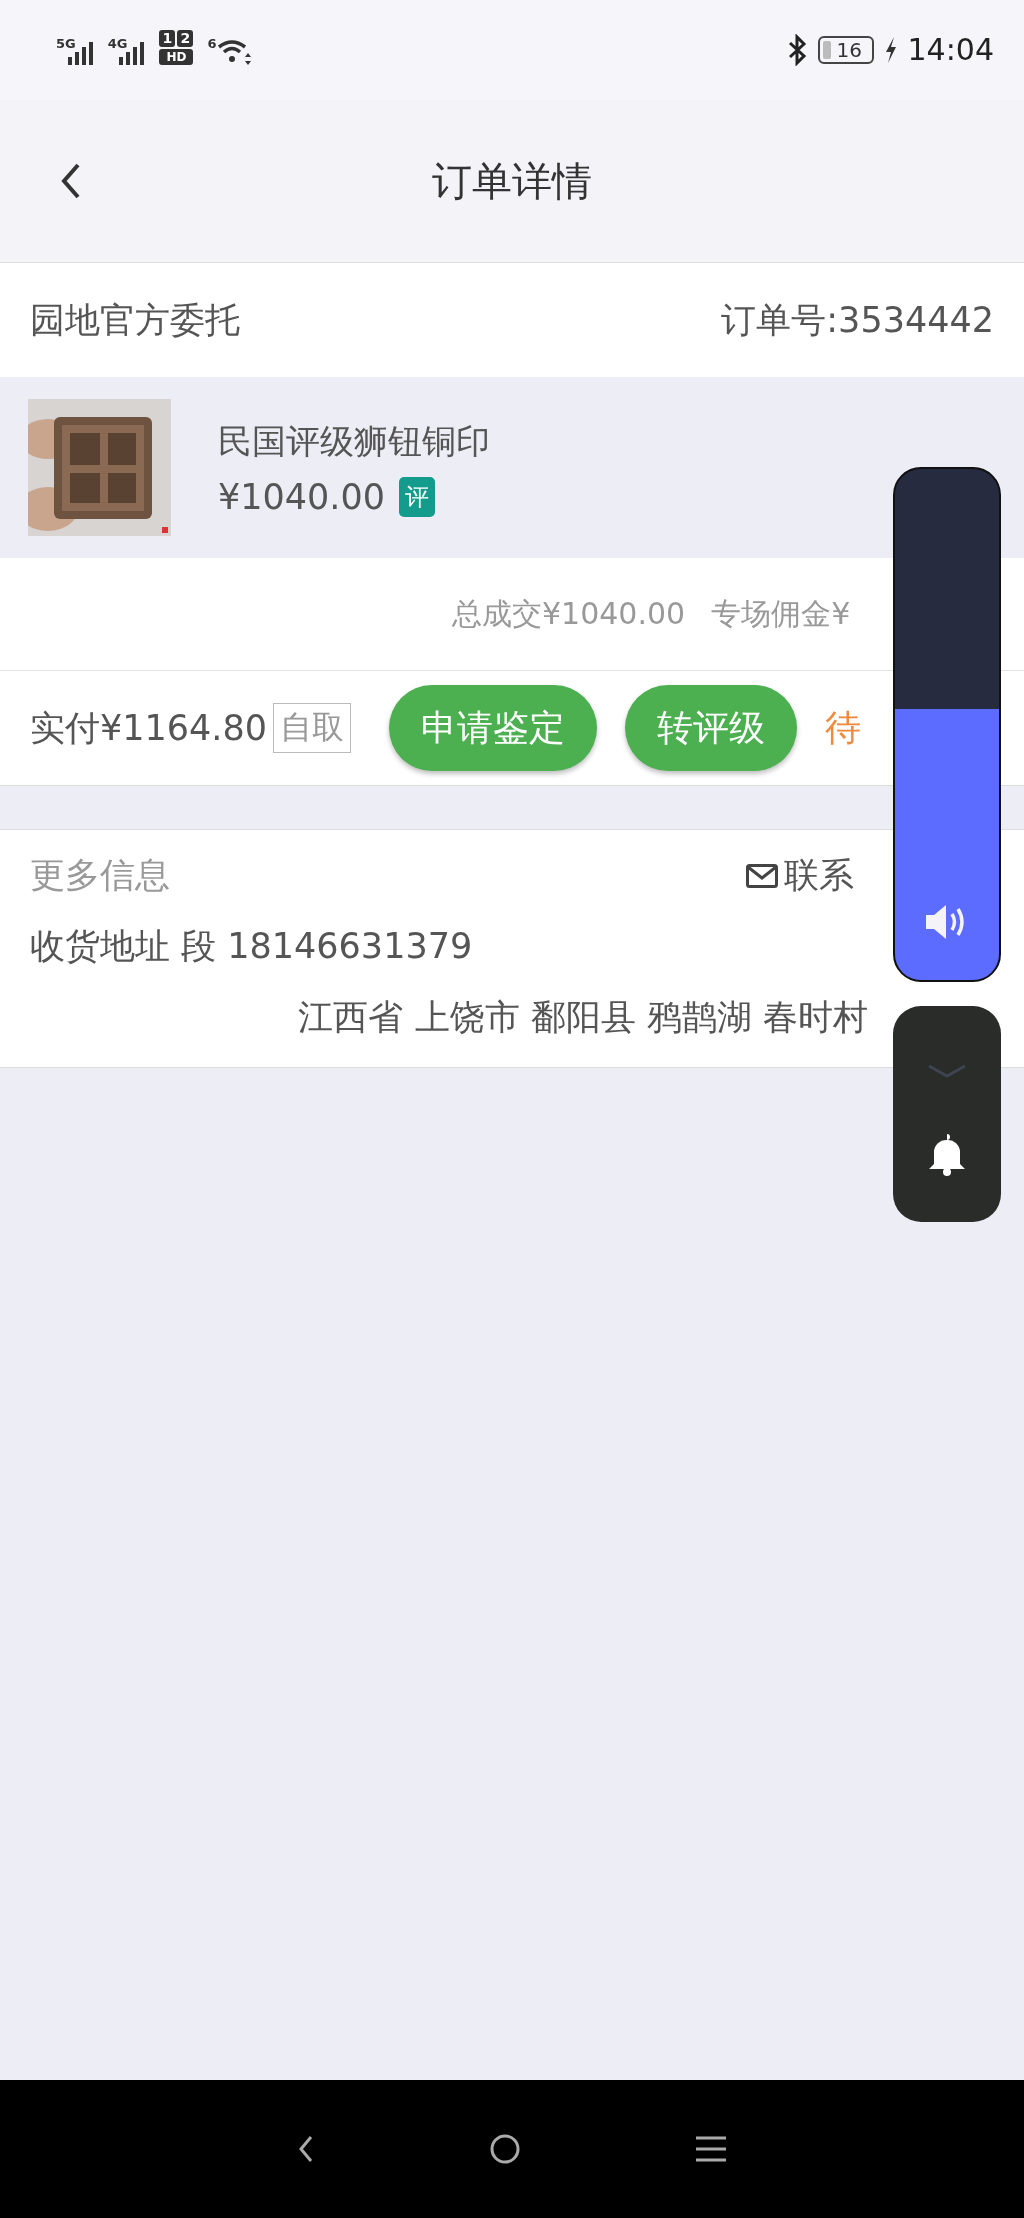  Describe the element at coordinates (947, 1153) in the screenshot. I see `bell-icon` at that location.